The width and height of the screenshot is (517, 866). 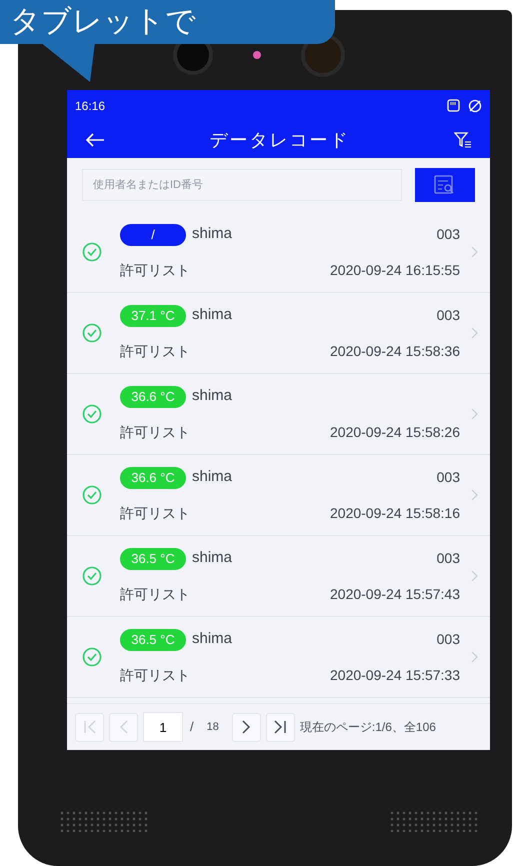 I want to click on temperature-badge: /, so click(x=153, y=235).